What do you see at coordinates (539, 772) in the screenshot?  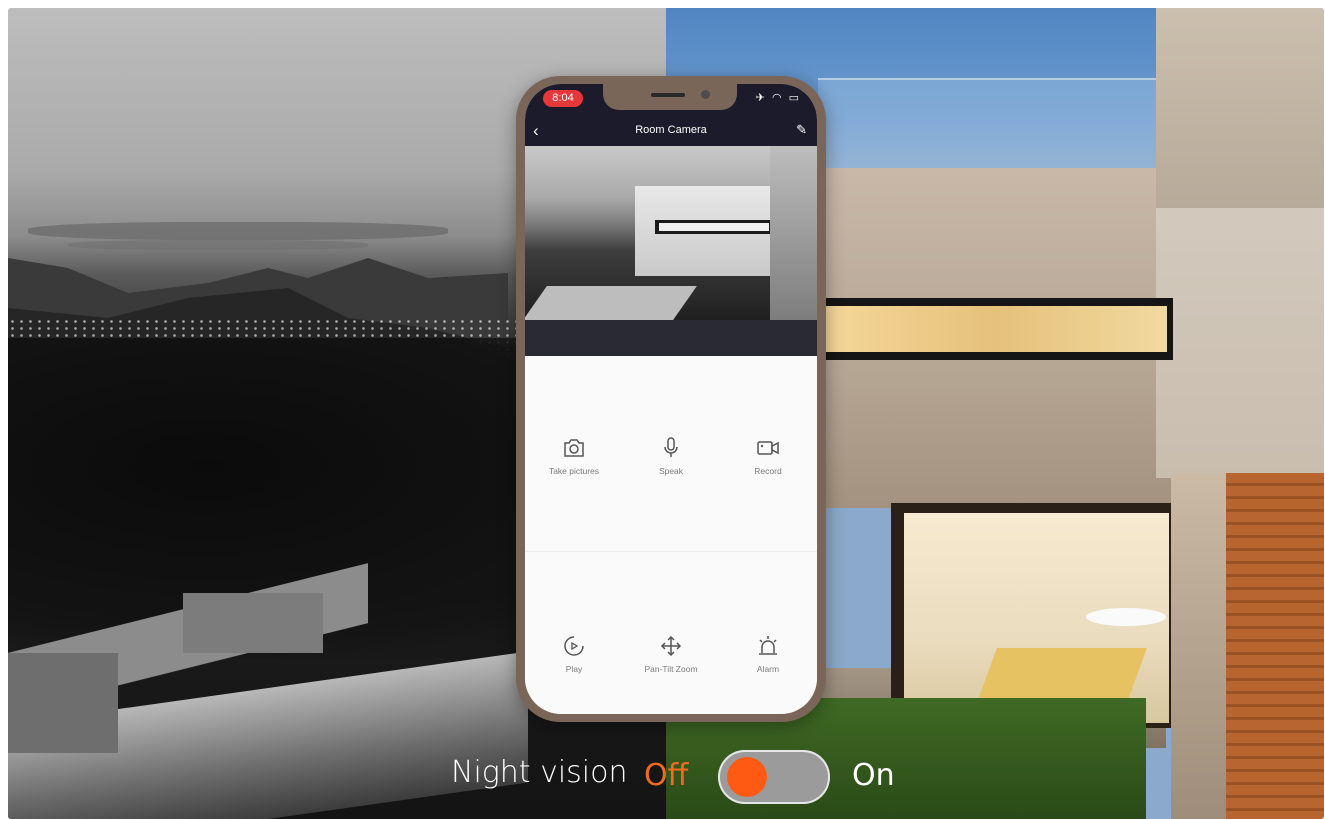 I see `night-vision-label: Night vision` at bounding box center [539, 772].